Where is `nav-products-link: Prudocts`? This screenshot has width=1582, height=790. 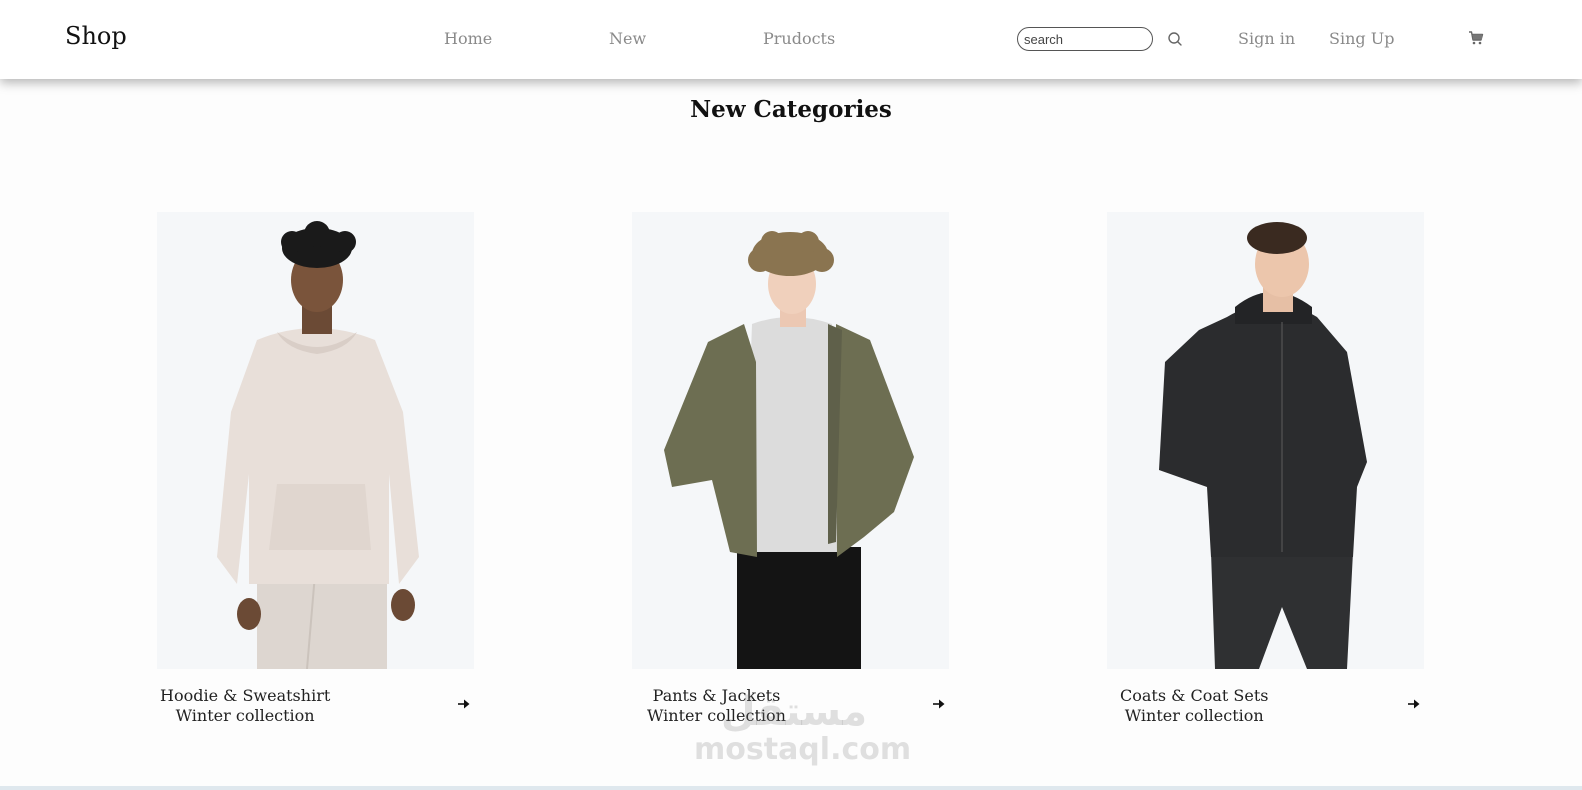 nav-products-link: Prudocts is located at coordinates (799, 38).